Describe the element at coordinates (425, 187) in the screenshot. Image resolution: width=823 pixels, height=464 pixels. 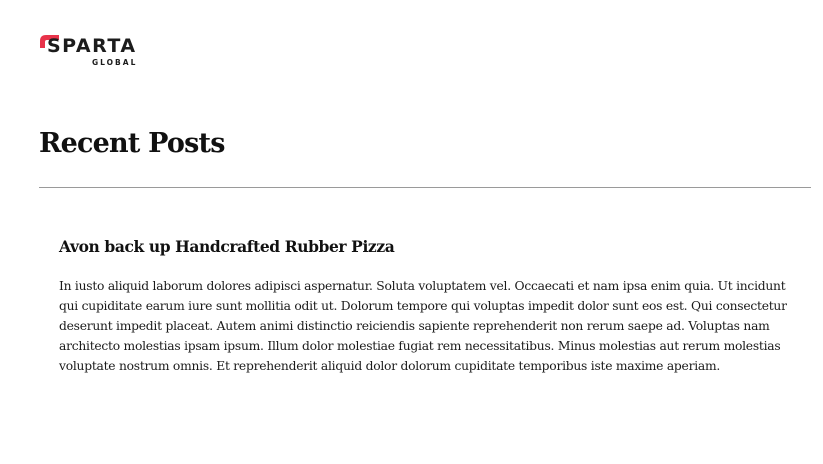
I see `title-divider` at that location.